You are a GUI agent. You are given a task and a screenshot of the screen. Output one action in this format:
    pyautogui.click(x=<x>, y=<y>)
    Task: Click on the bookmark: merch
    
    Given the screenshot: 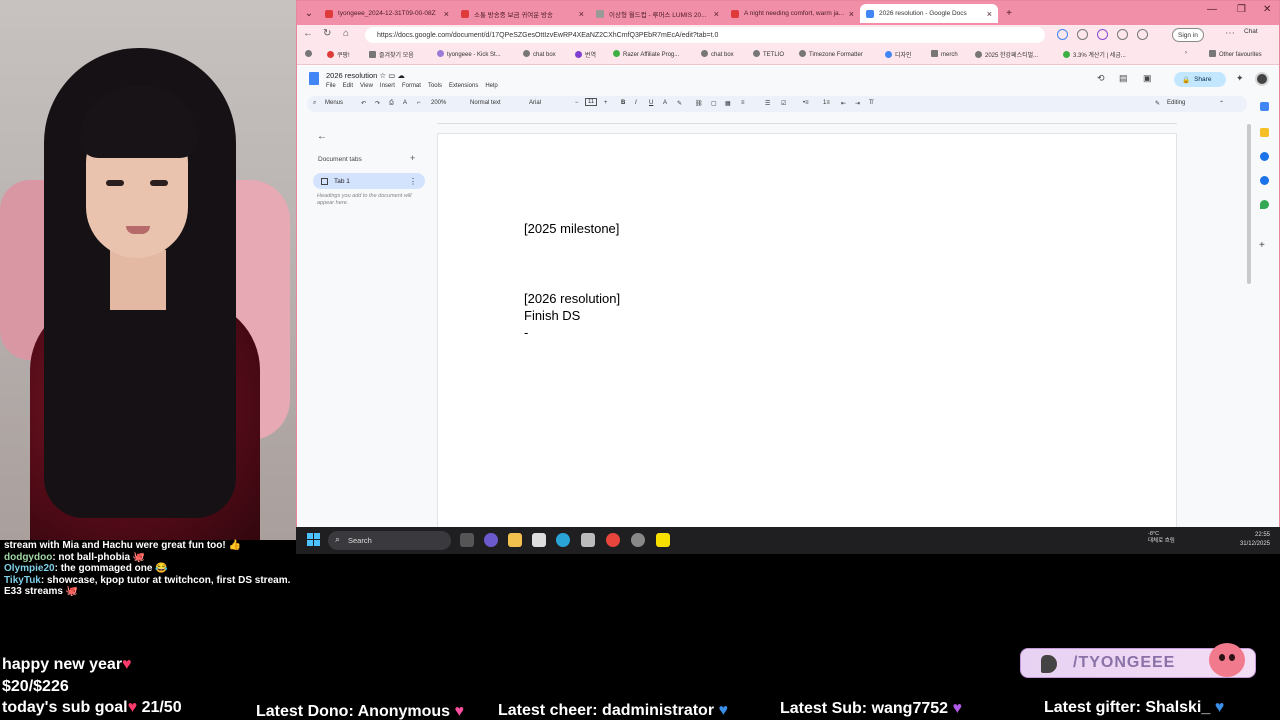 What is the action you would take?
    pyautogui.click(x=944, y=54)
    